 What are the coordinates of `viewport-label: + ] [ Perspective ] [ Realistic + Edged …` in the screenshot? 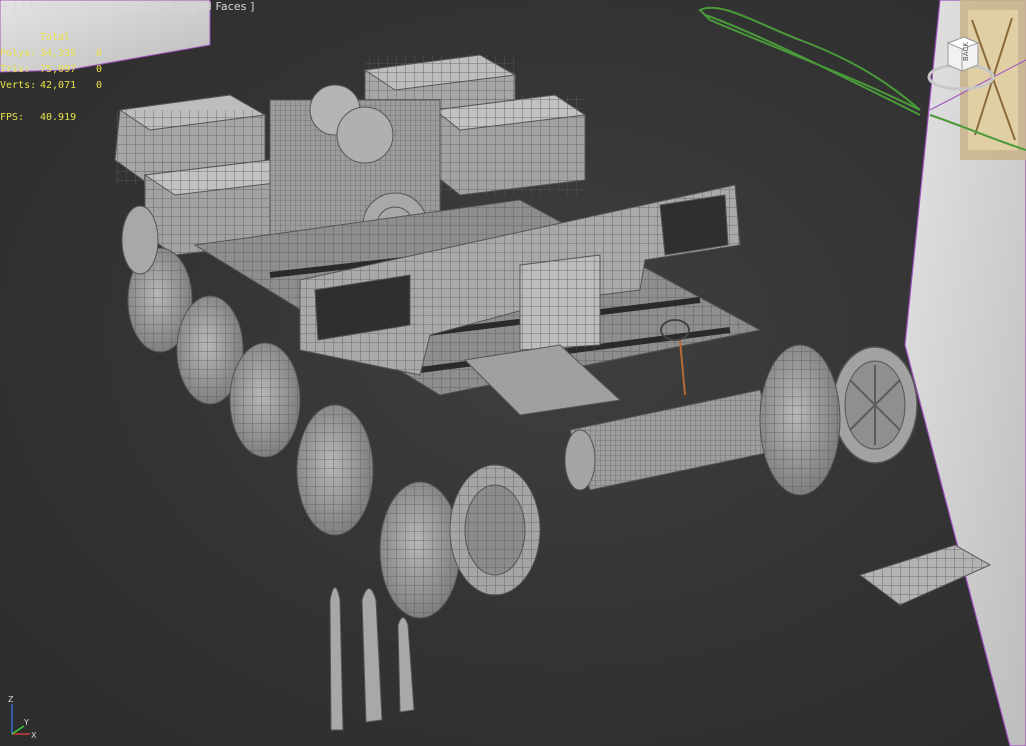 It's located at (127, 6).